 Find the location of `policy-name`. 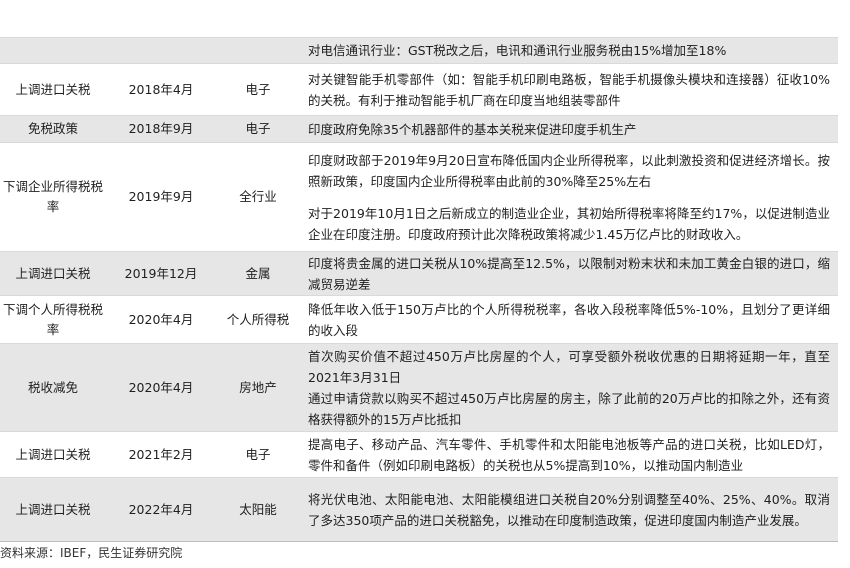

policy-name is located at coordinates (53, 50).